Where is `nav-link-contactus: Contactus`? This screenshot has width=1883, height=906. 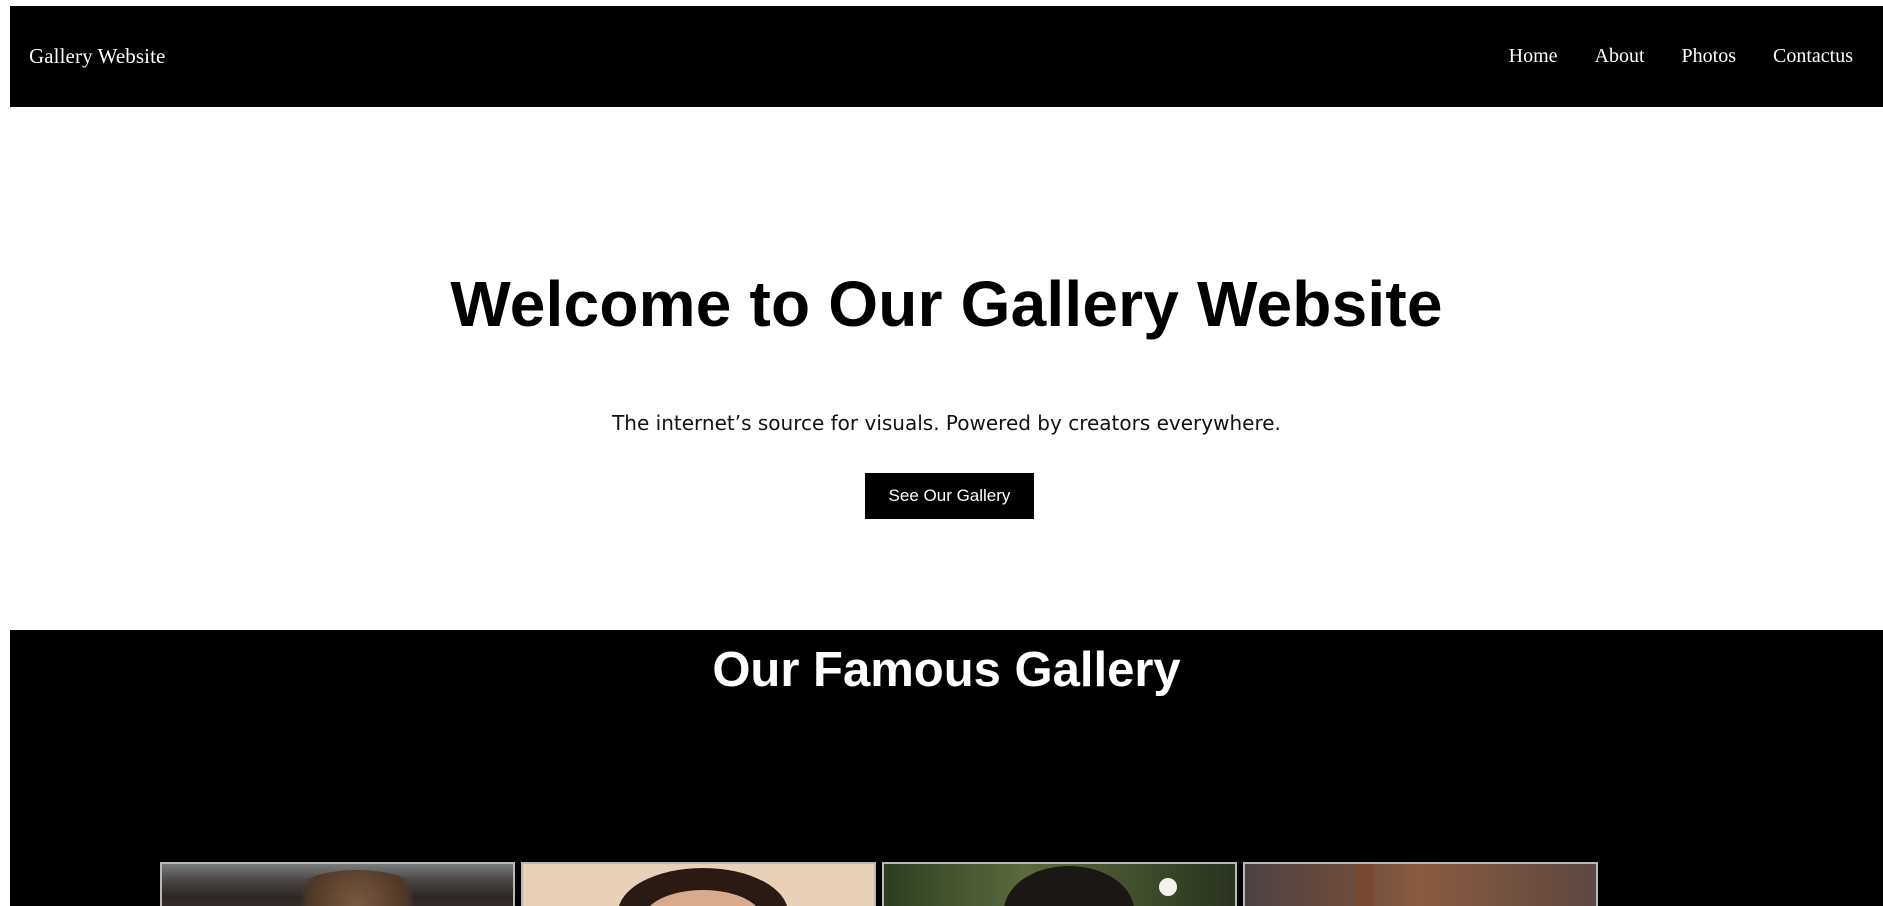 nav-link-contactus: Contactus is located at coordinates (1813, 56).